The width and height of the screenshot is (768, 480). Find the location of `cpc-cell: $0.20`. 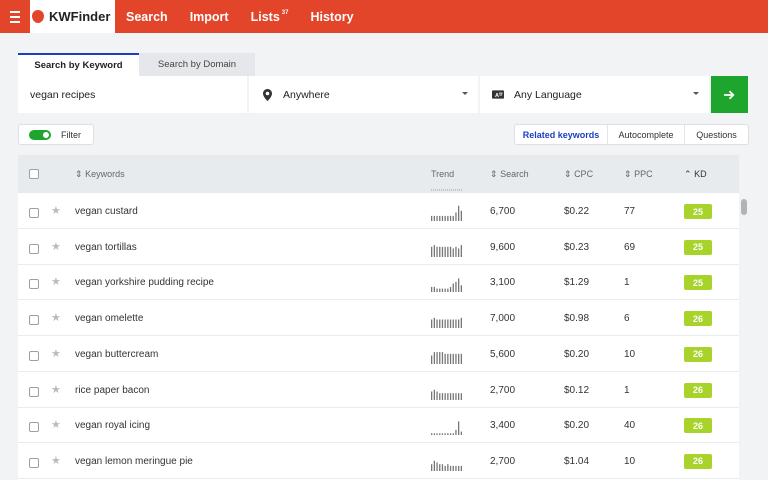

cpc-cell: $0.20 is located at coordinates (577, 354).